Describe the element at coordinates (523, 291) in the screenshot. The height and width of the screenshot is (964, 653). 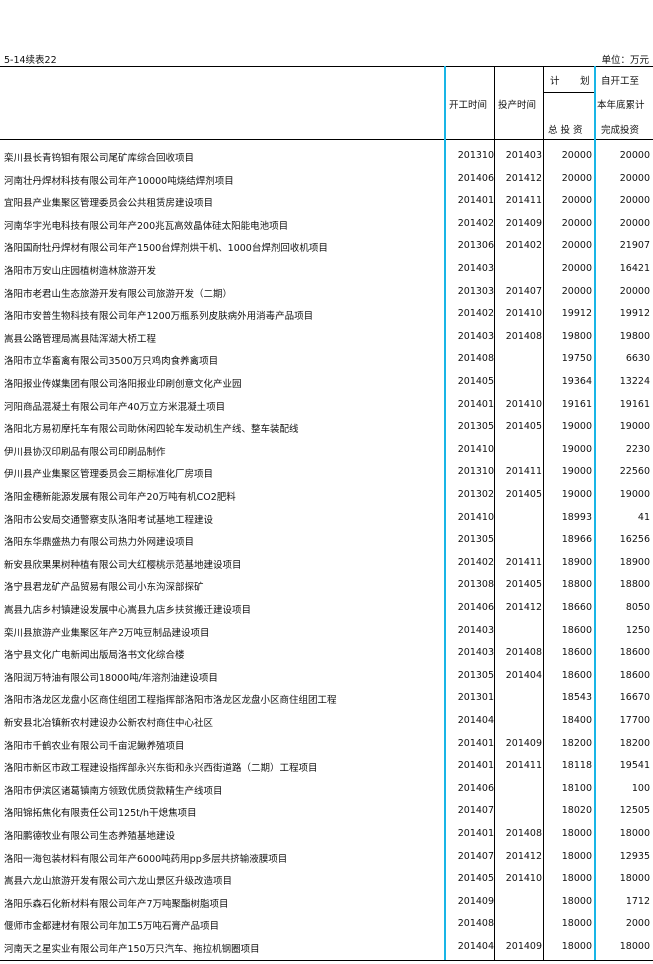
I see `cell-end-time: 201407` at that location.